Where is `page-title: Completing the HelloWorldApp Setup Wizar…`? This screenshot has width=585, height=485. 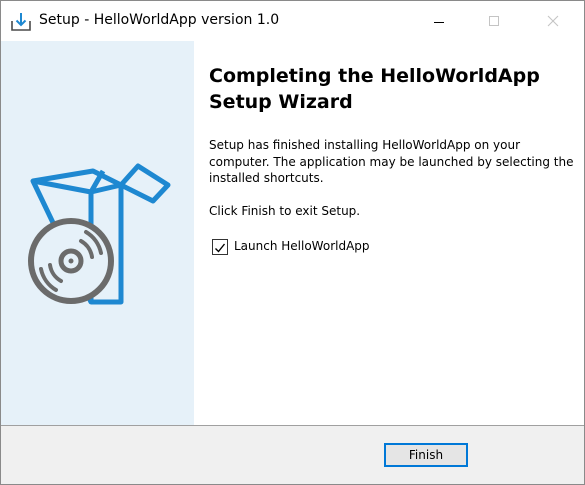
page-title: Completing the HelloWorldApp Setup Wizar… is located at coordinates (374, 89).